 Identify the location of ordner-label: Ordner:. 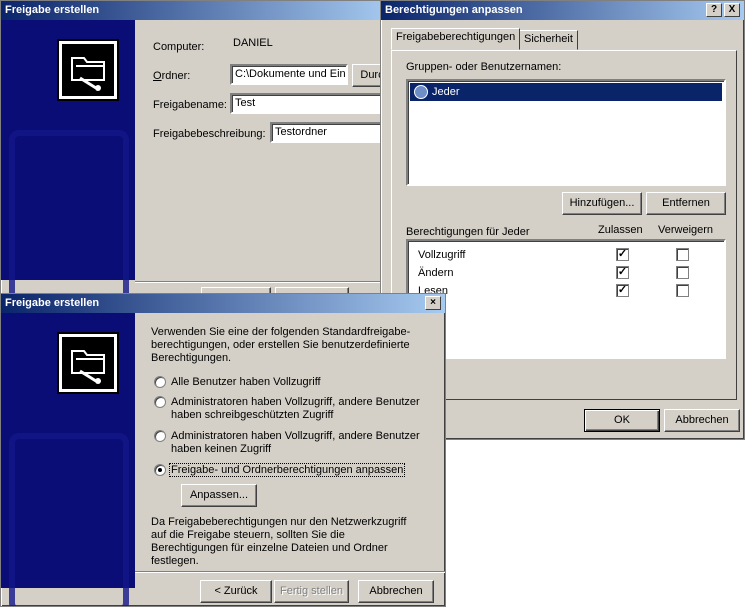
(172, 76).